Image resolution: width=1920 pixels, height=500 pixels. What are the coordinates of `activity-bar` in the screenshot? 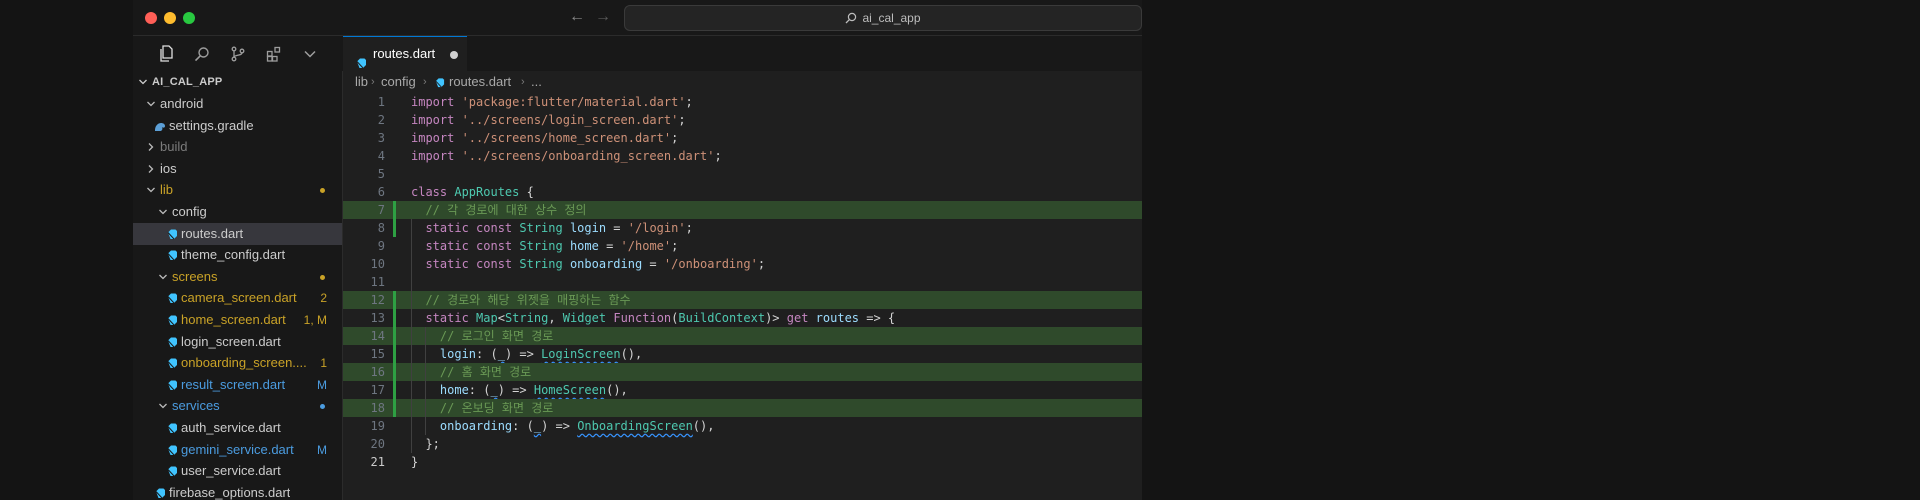 It's located at (238, 53).